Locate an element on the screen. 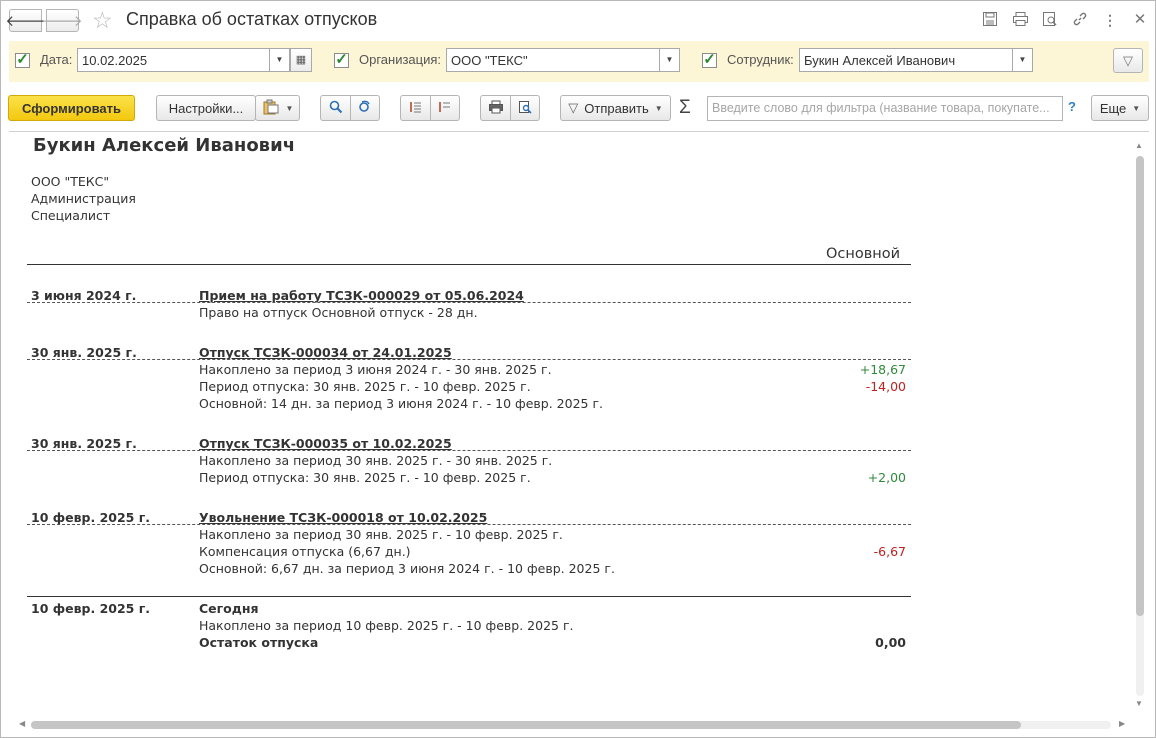  expand-groups-button is located at coordinates (415, 108).